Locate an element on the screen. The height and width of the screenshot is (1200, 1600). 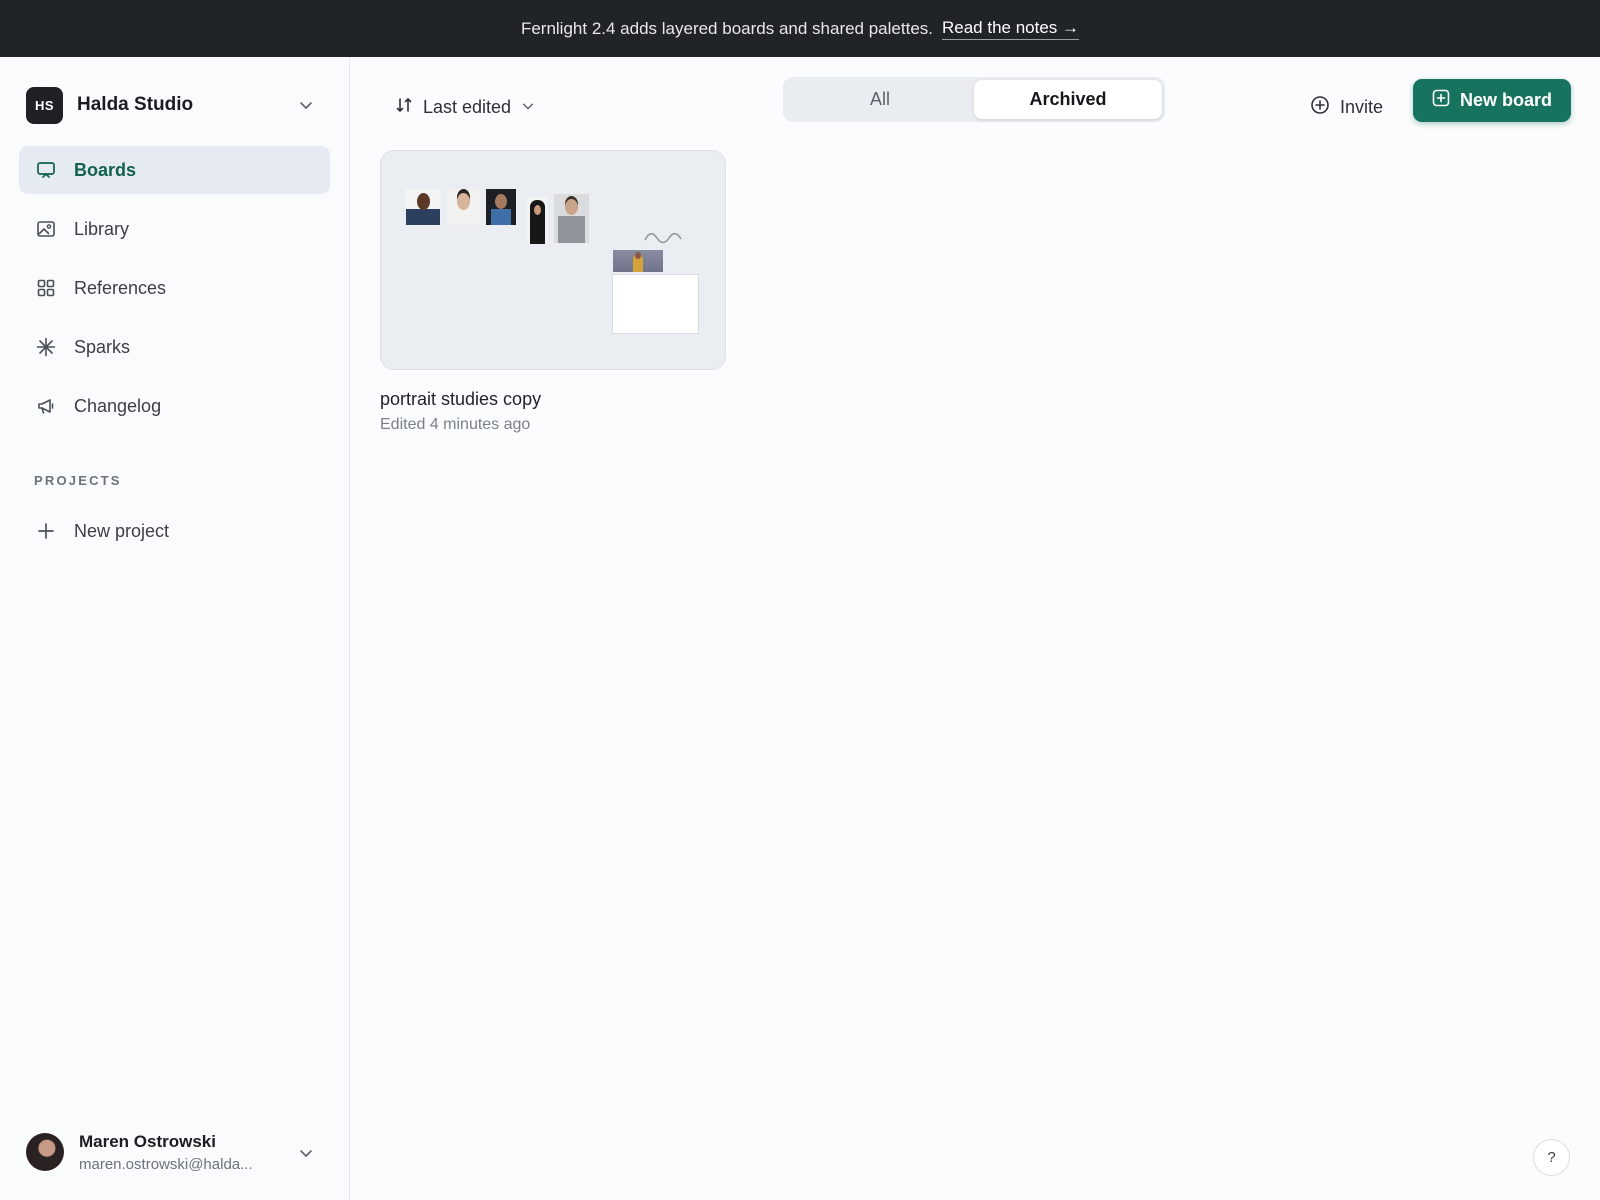
workspace-avatar: HS is located at coordinates (44, 105).